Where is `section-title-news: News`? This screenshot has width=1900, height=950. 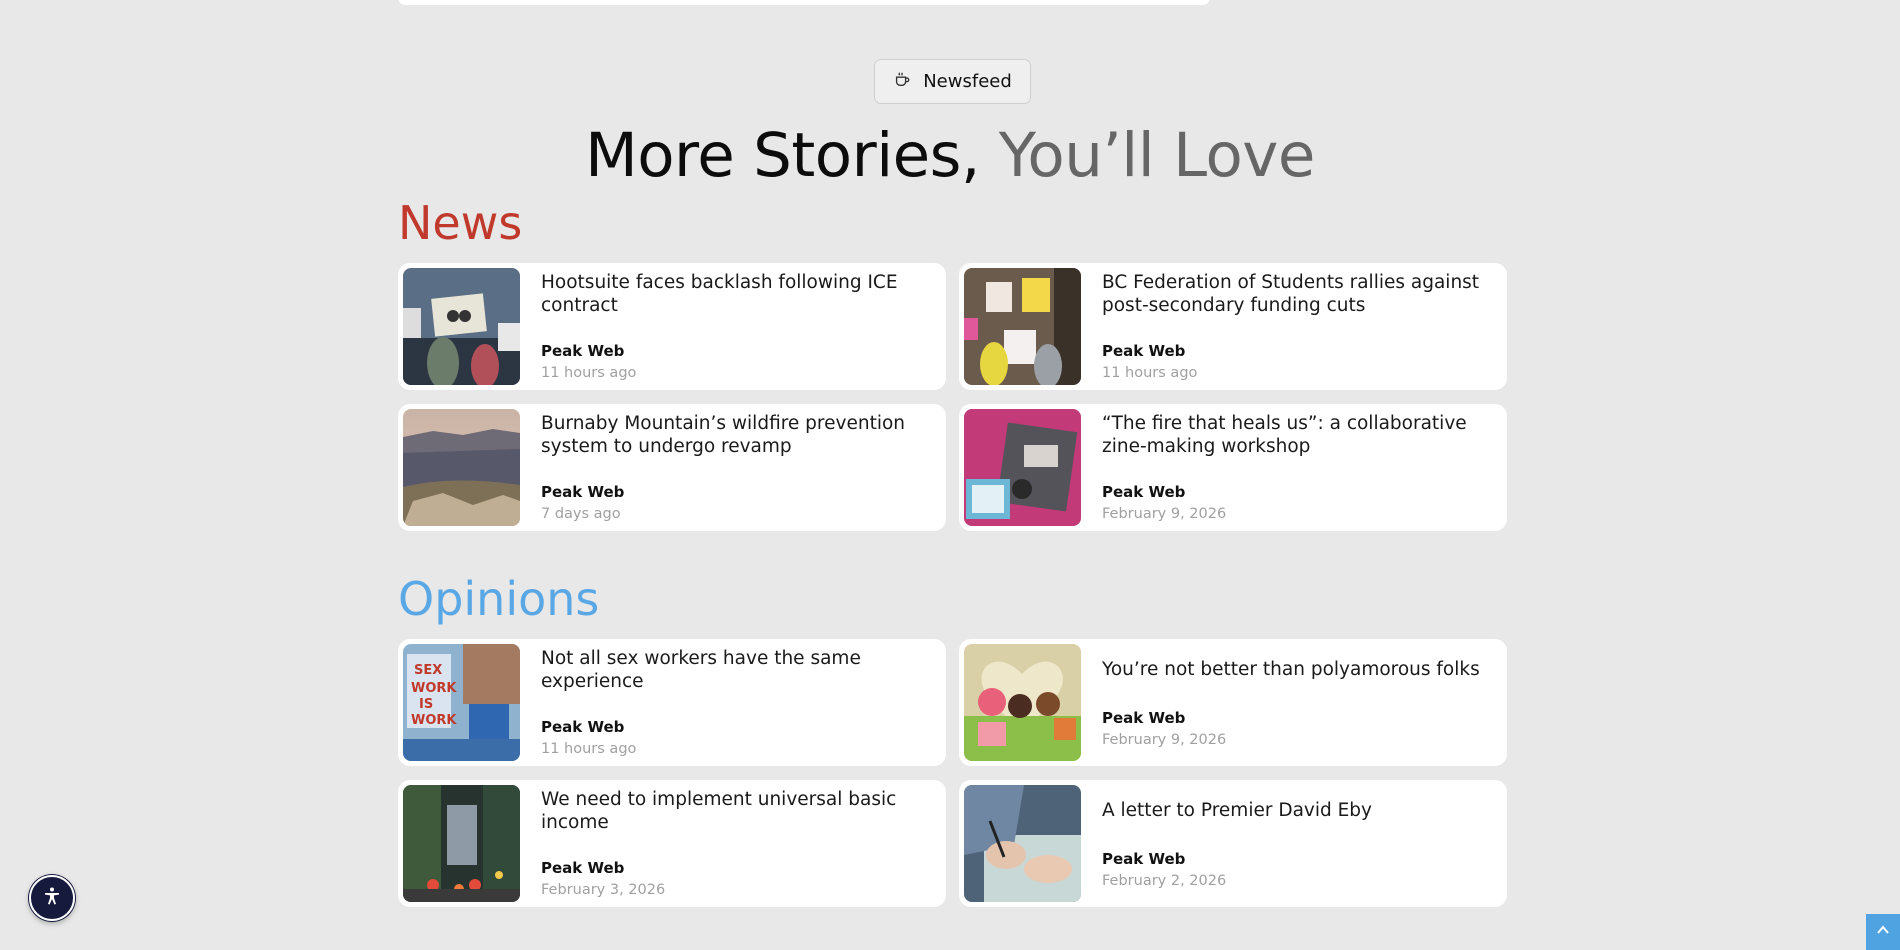 section-title-news: News is located at coordinates (460, 223).